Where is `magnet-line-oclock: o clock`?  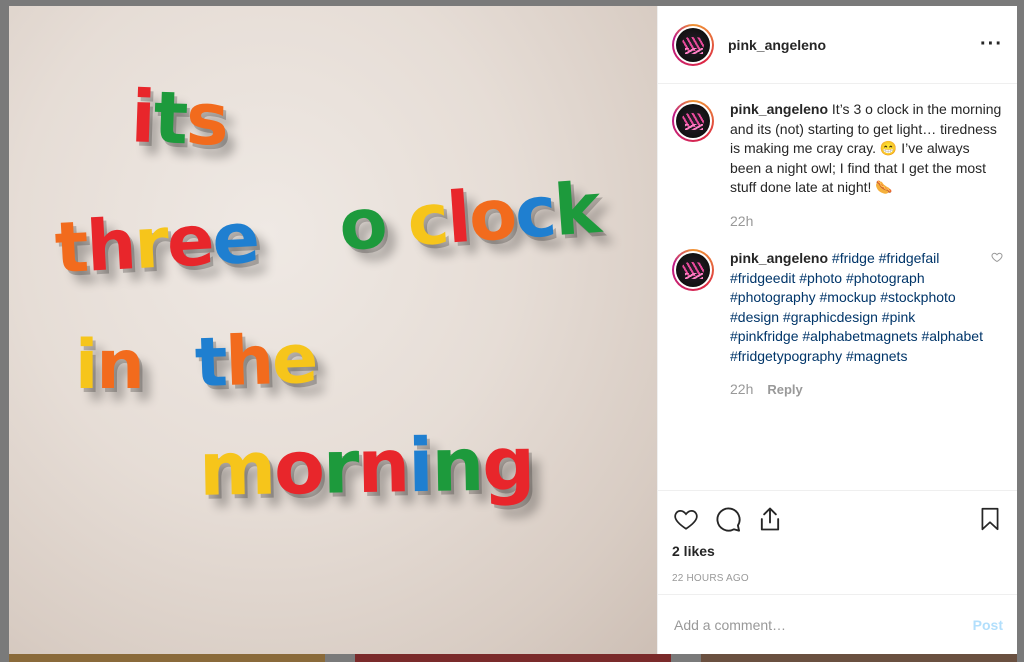 magnet-line-oclock: o clock is located at coordinates (468, 217).